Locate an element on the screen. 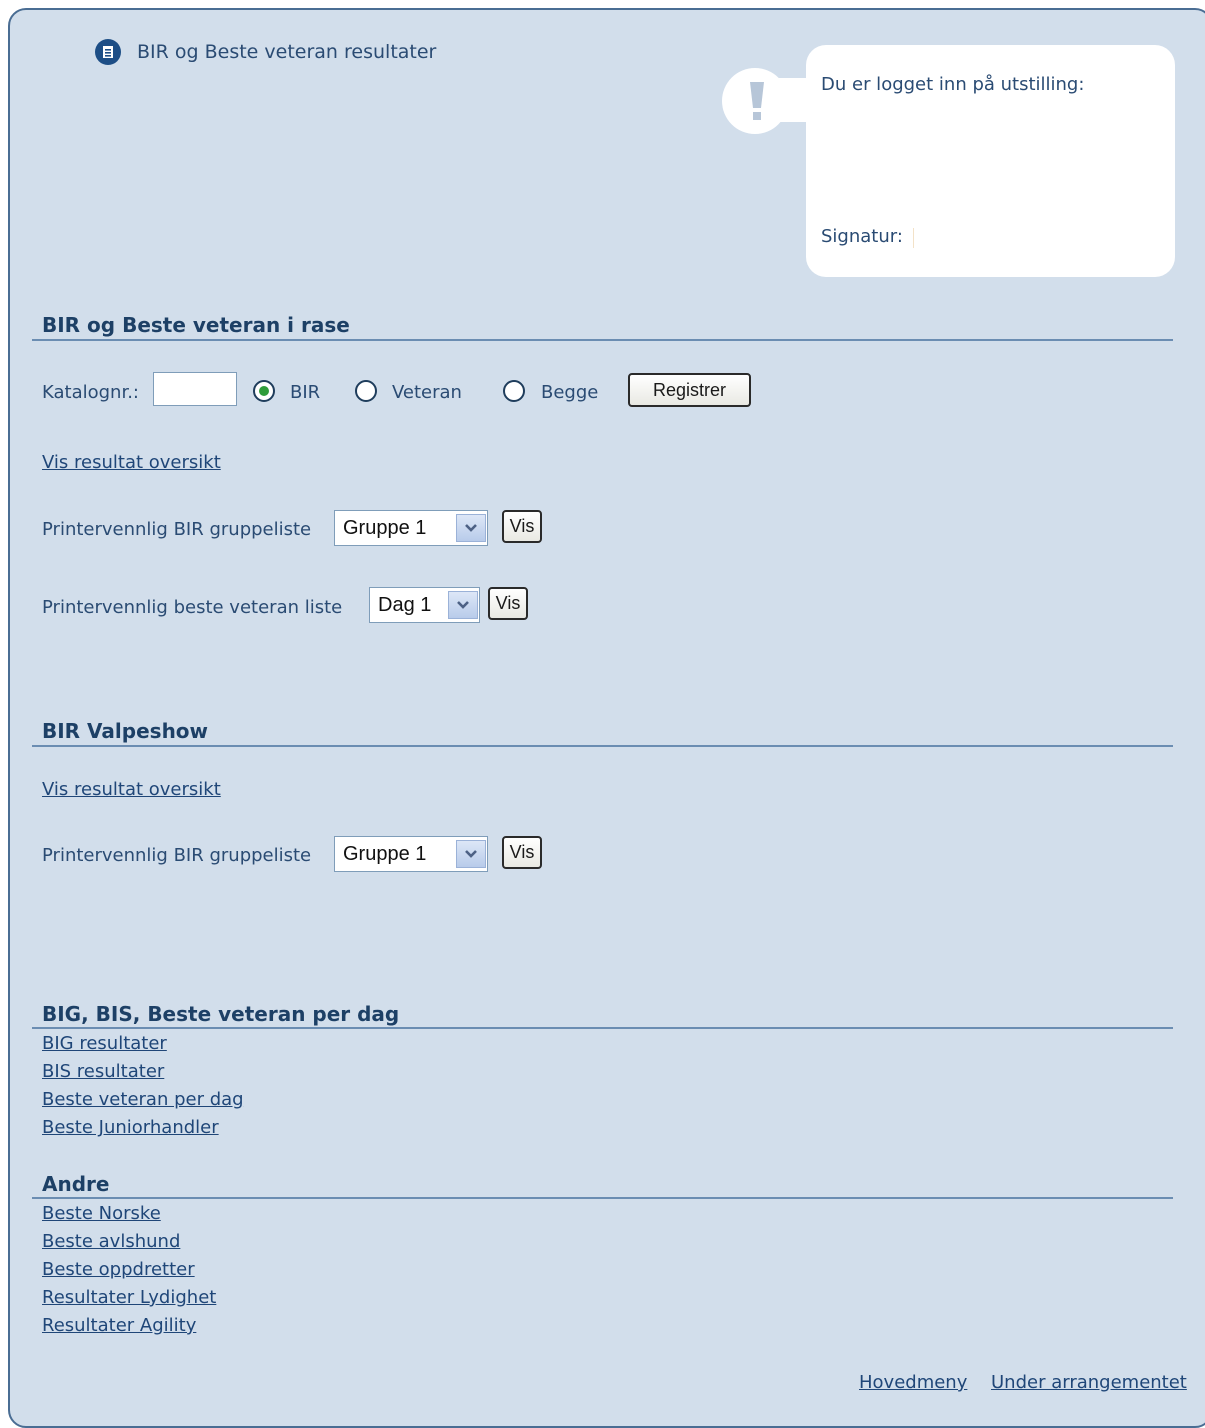 The width and height of the screenshot is (1205, 1428). signature-value is located at coordinates (913, 238).